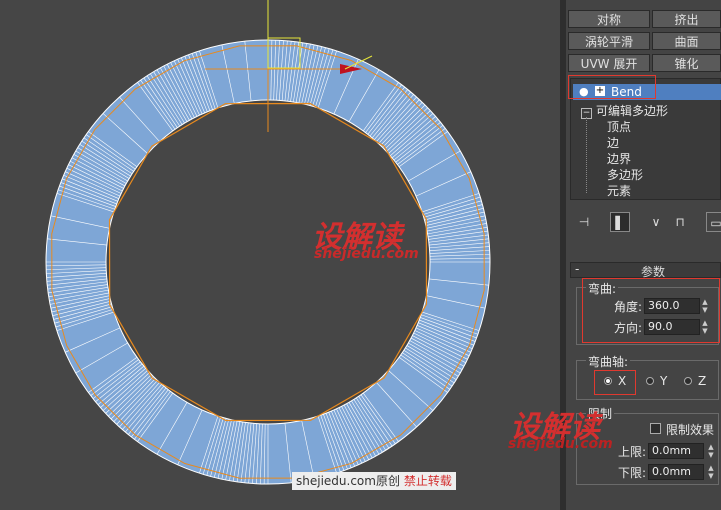  I want to click on limit-effect-label: 限制效果, so click(690, 430).